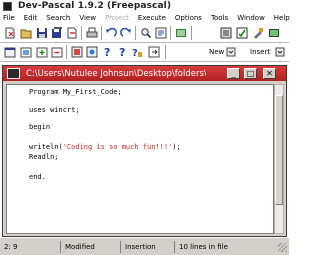 Image resolution: width=320 pixels, height=255 pixels. Describe the element at coordinates (75, 92) in the screenshot. I see `code-line: Program My_First_Code;` at that location.